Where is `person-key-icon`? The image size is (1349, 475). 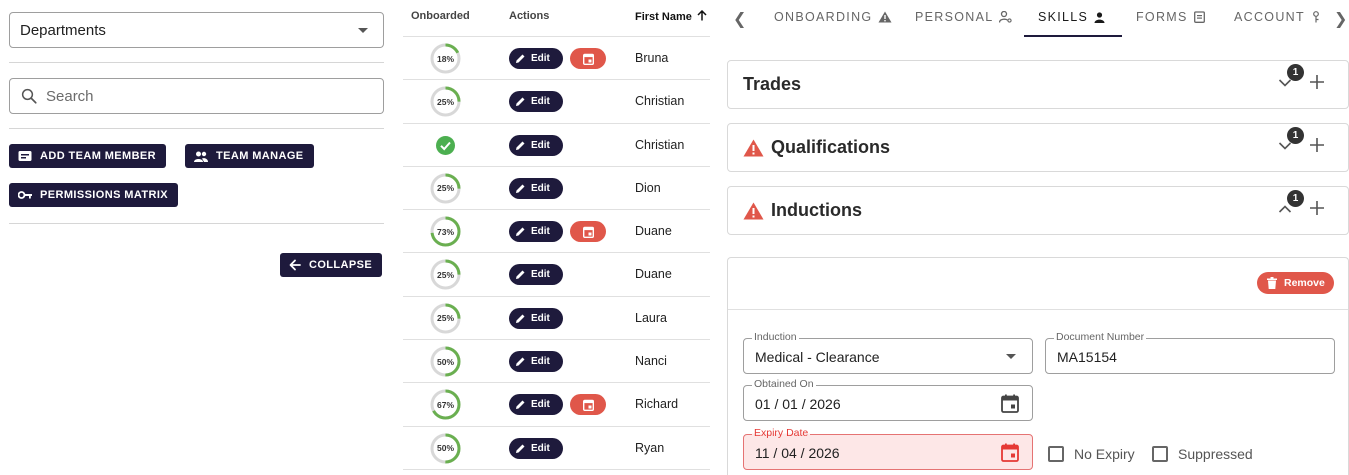
person-key-icon is located at coordinates (1316, 17).